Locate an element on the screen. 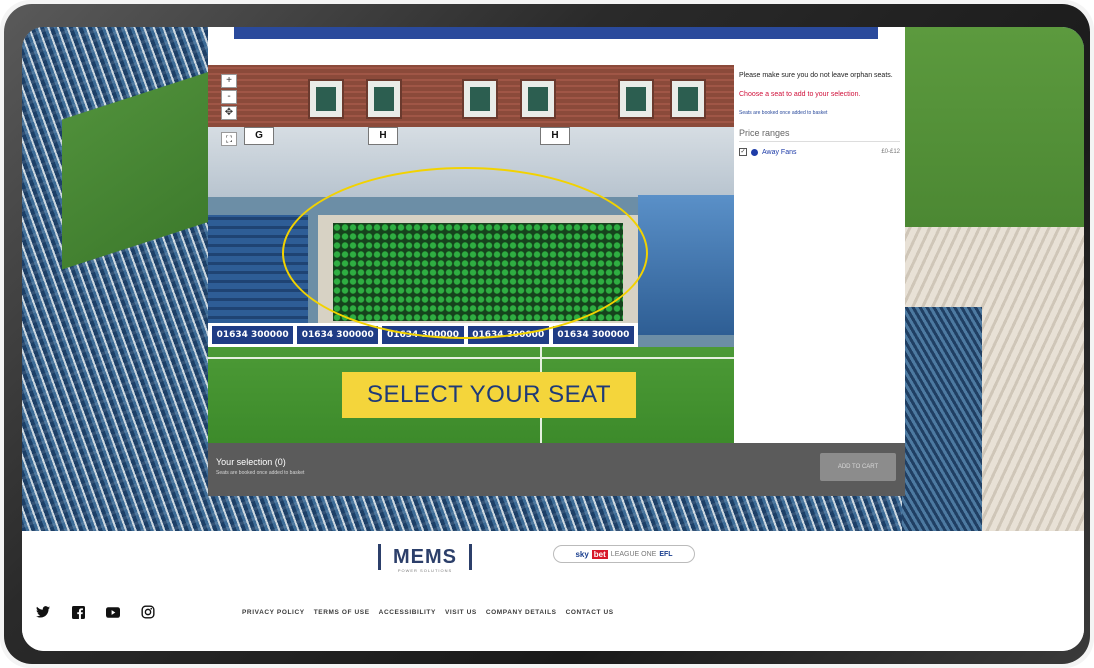  pitch-touchline is located at coordinates (471, 358).